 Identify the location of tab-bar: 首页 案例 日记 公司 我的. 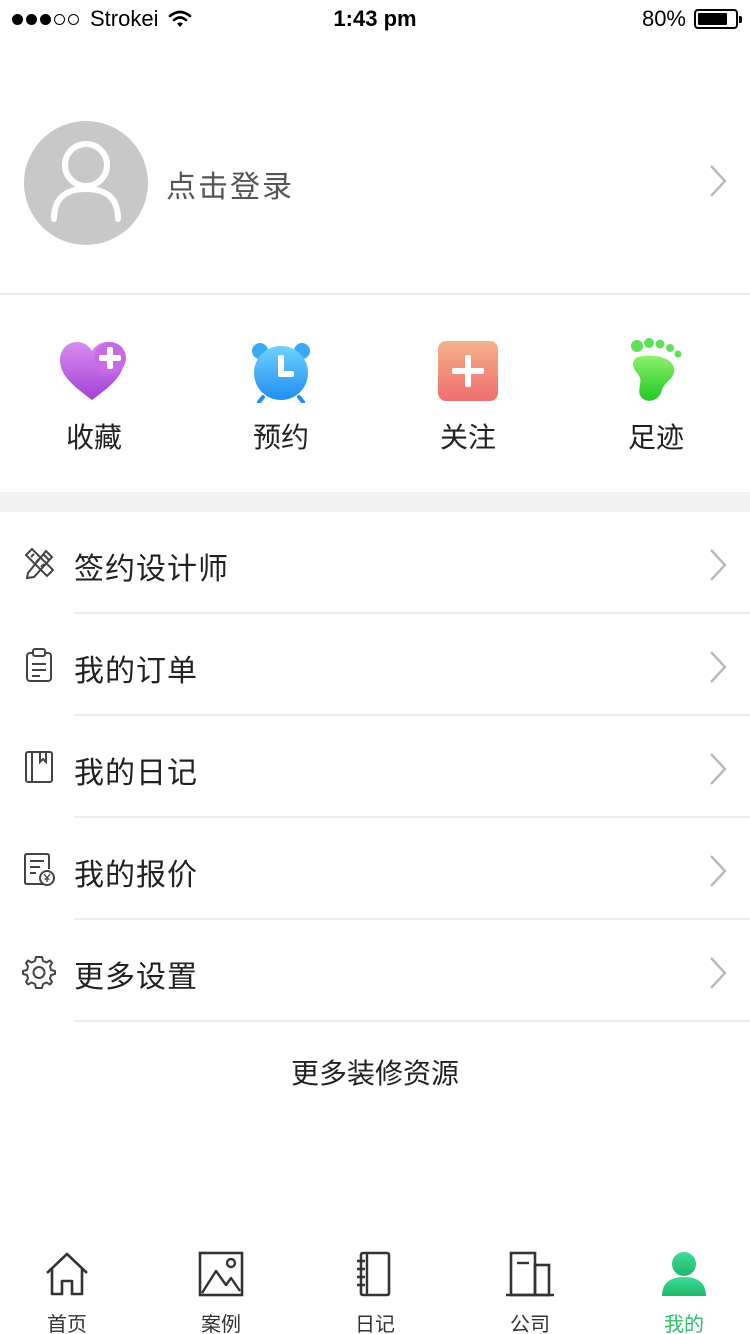
(375, 1284).